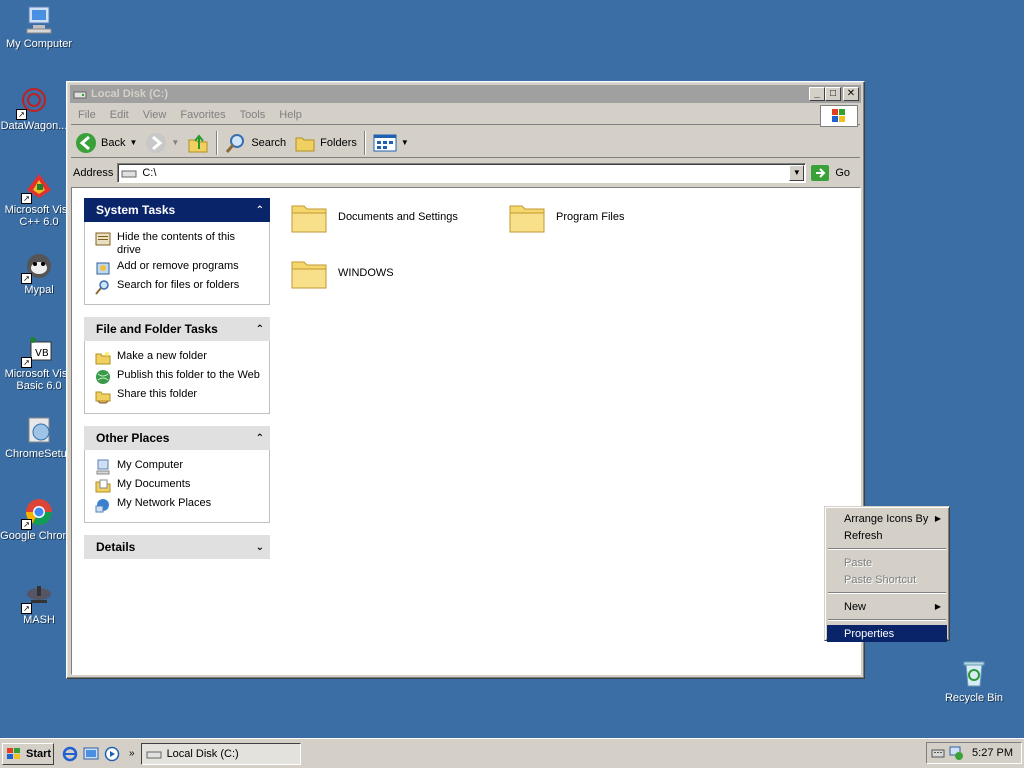 The height and width of the screenshot is (768, 1024). What do you see at coordinates (364, 142) in the screenshot?
I see `toolbar-separator` at bounding box center [364, 142].